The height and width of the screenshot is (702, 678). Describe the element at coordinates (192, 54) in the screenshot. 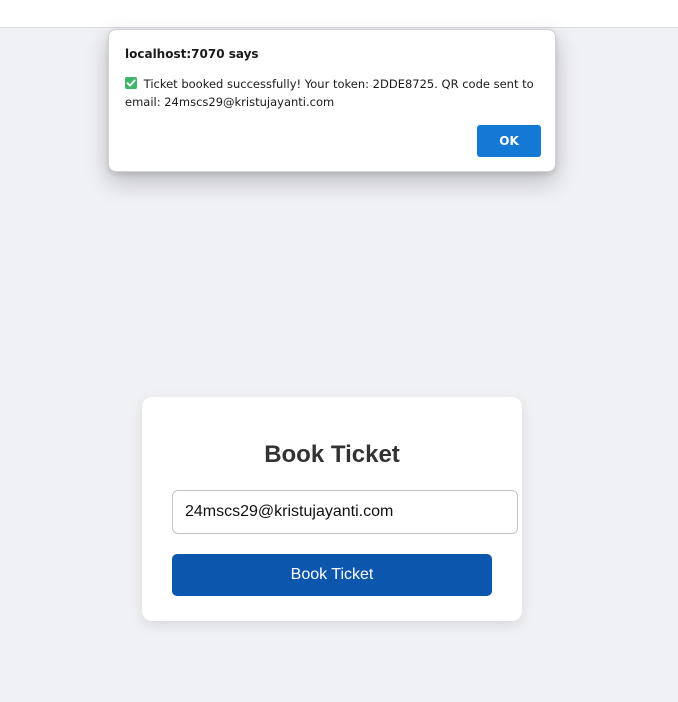

I see `dialog-title: localhost:7070 says` at that location.